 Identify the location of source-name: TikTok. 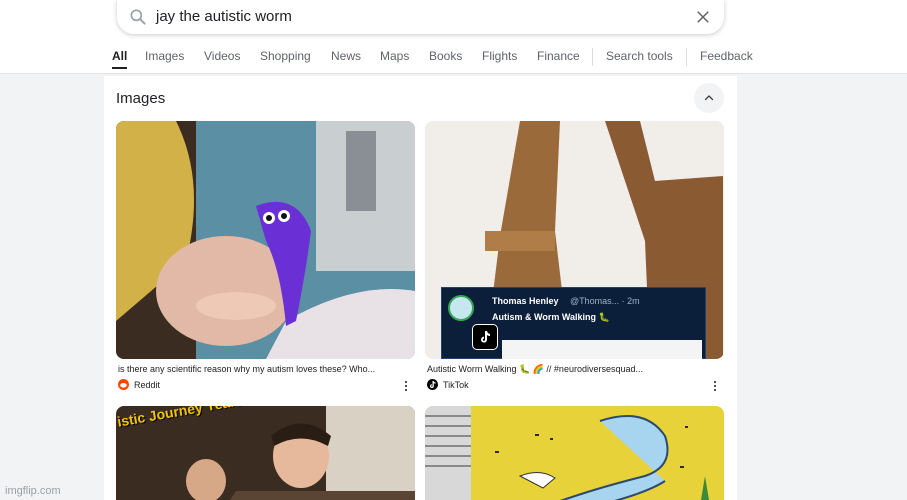
(456, 384).